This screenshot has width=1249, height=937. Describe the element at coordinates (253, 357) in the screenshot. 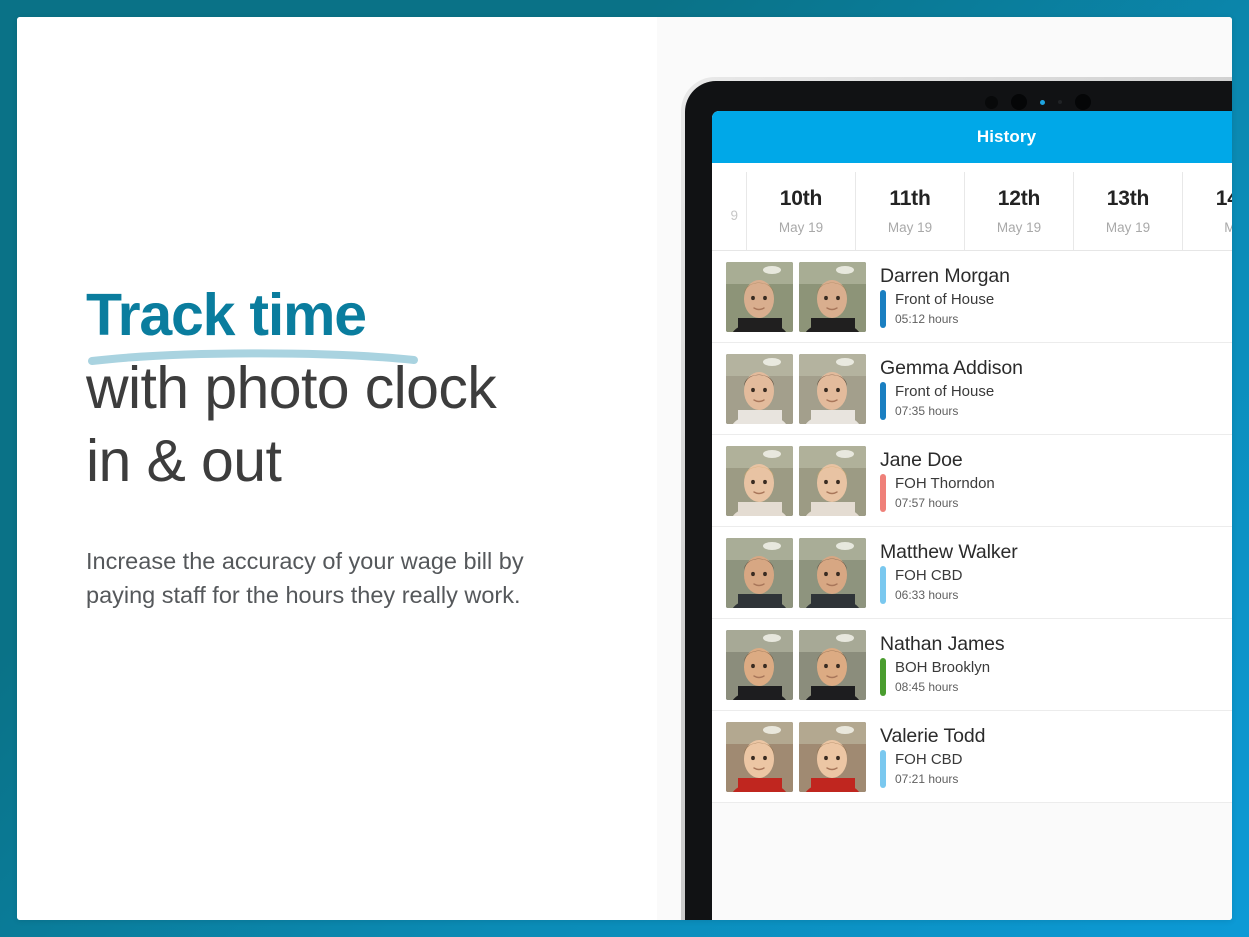

I see `headline-underline-icon` at that location.